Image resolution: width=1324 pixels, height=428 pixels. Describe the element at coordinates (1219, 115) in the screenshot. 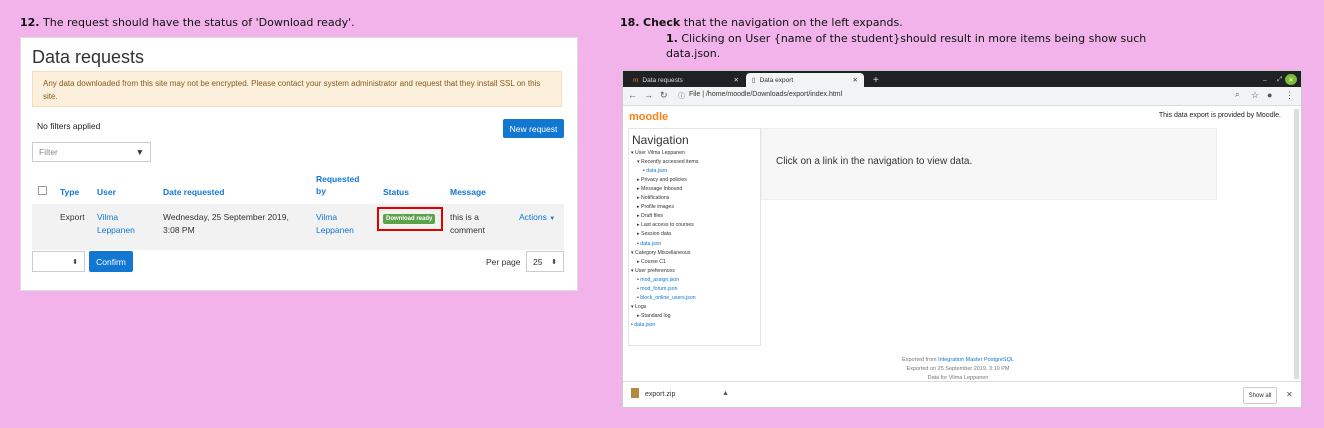

I see `provided-by-text: This data export is provided by Moodle.` at that location.